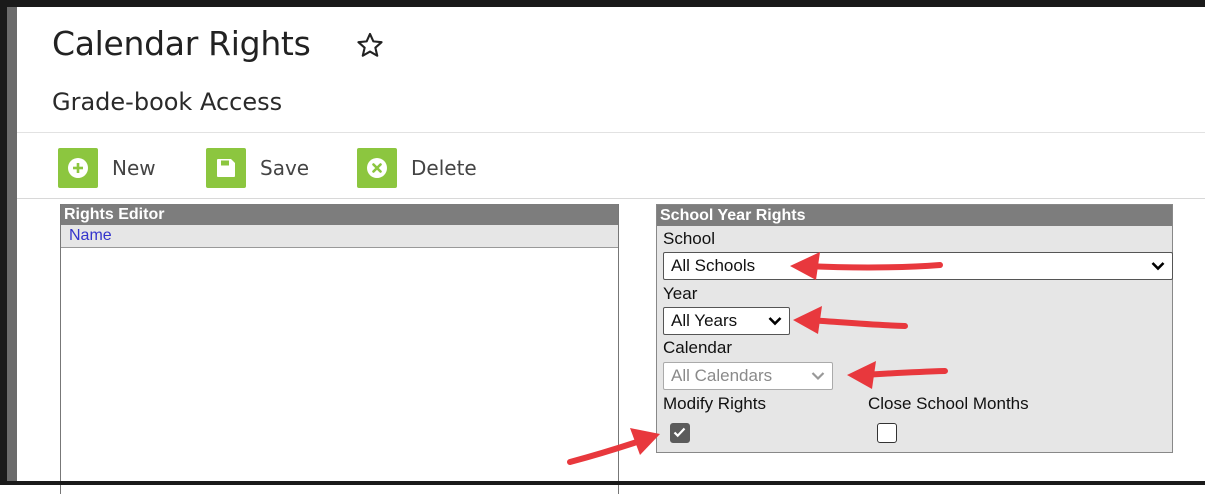 The image size is (1205, 494). What do you see at coordinates (370, 45) in the screenshot?
I see `star-outline-icon` at bounding box center [370, 45].